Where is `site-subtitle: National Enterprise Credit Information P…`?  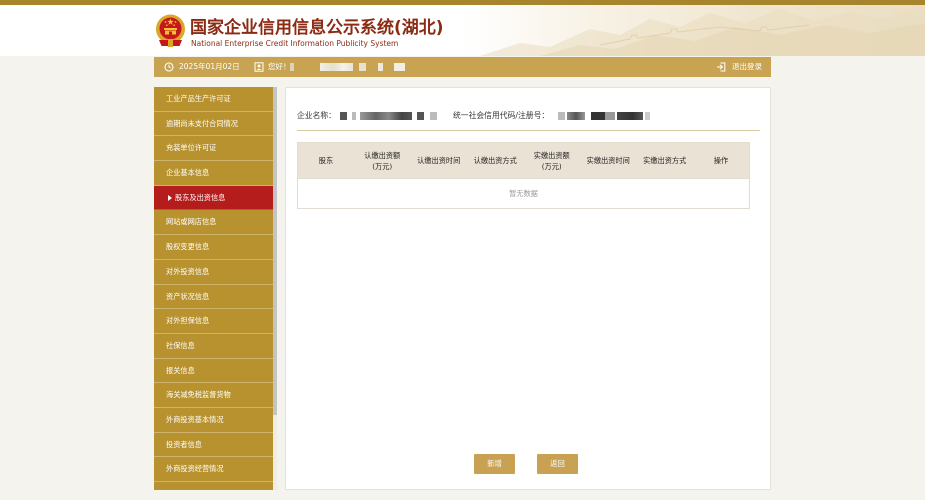 site-subtitle: National Enterprise Credit Information P… is located at coordinates (295, 43).